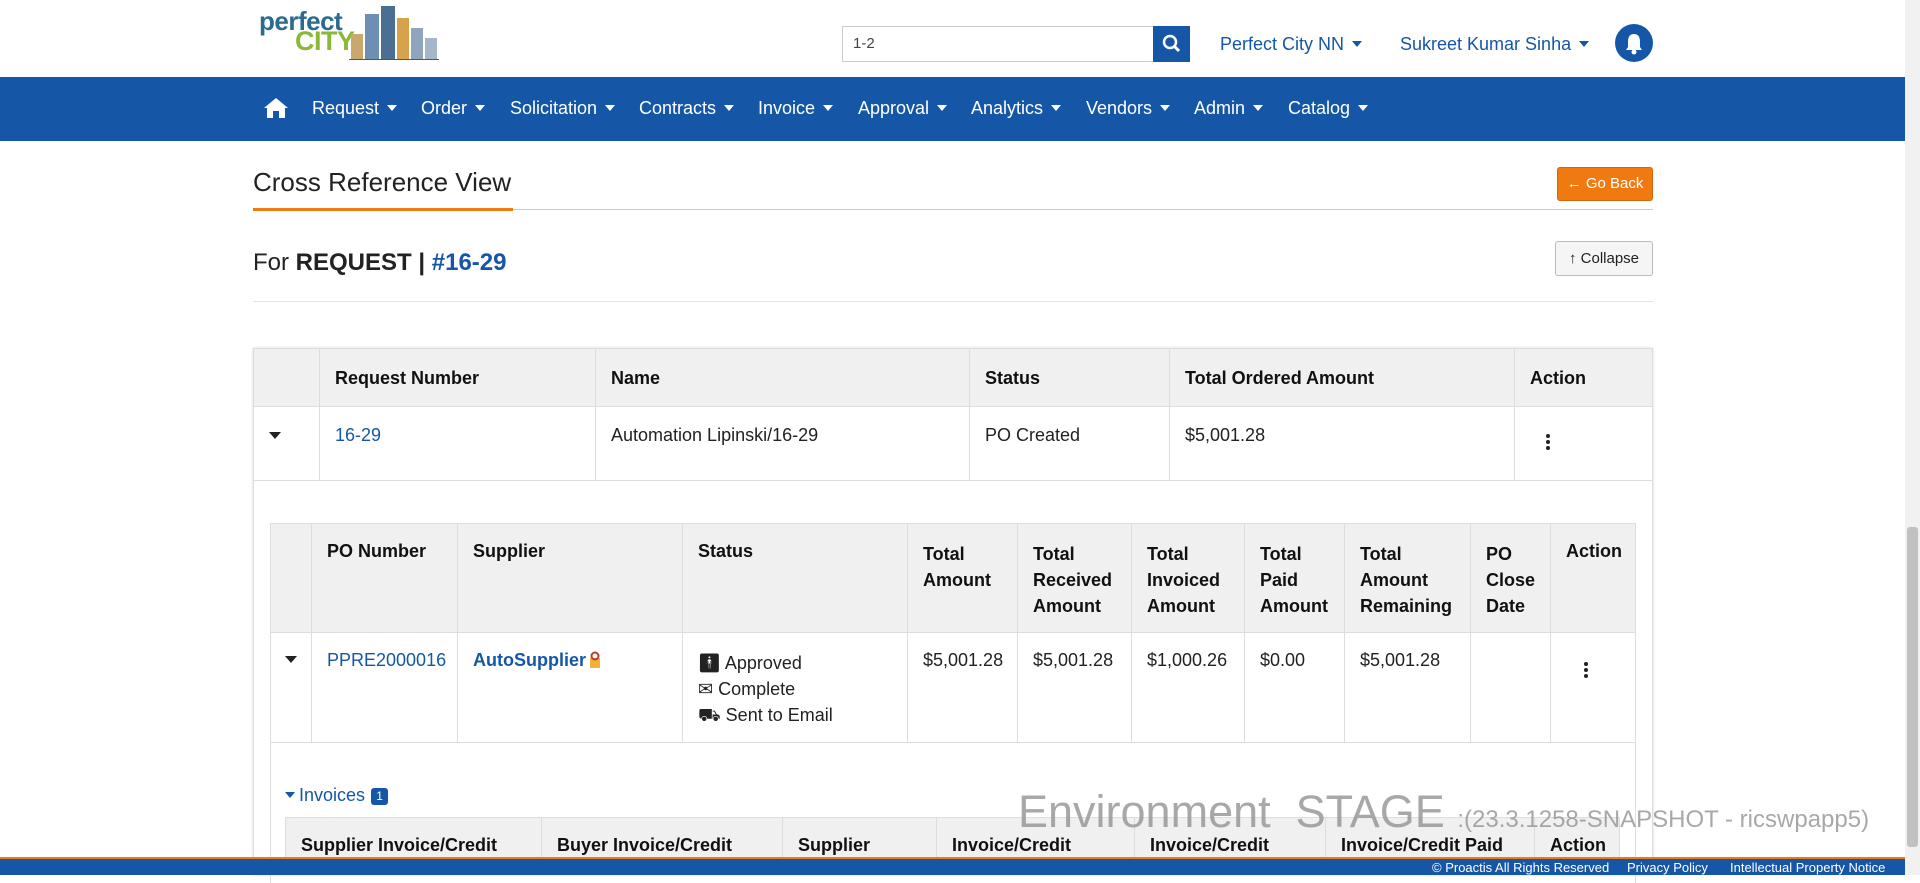 This screenshot has height=883, width=1920. What do you see at coordinates (1007, 108) in the screenshot?
I see `nav-analytics-label: Analytics` at bounding box center [1007, 108].